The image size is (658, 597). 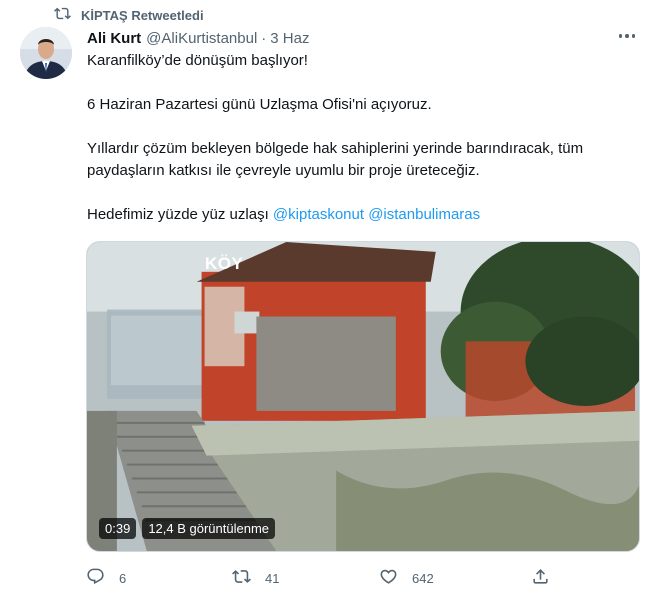 What do you see at coordinates (362, 38) in the screenshot?
I see `tweet-header: Ali Kurt @AliKurtistanbul · 3 Haz` at bounding box center [362, 38].